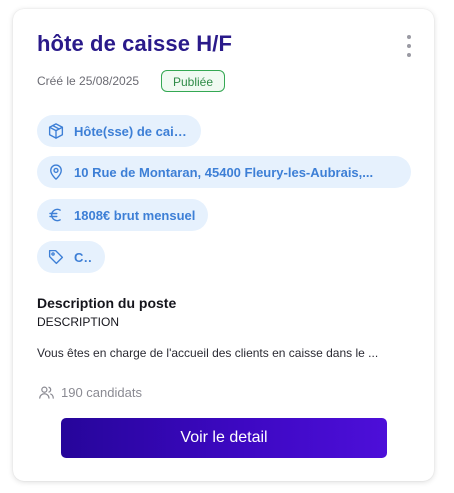 The height and width of the screenshot is (493, 454). Describe the element at coordinates (56, 172) in the screenshot. I see `map-pin-icon` at that location.